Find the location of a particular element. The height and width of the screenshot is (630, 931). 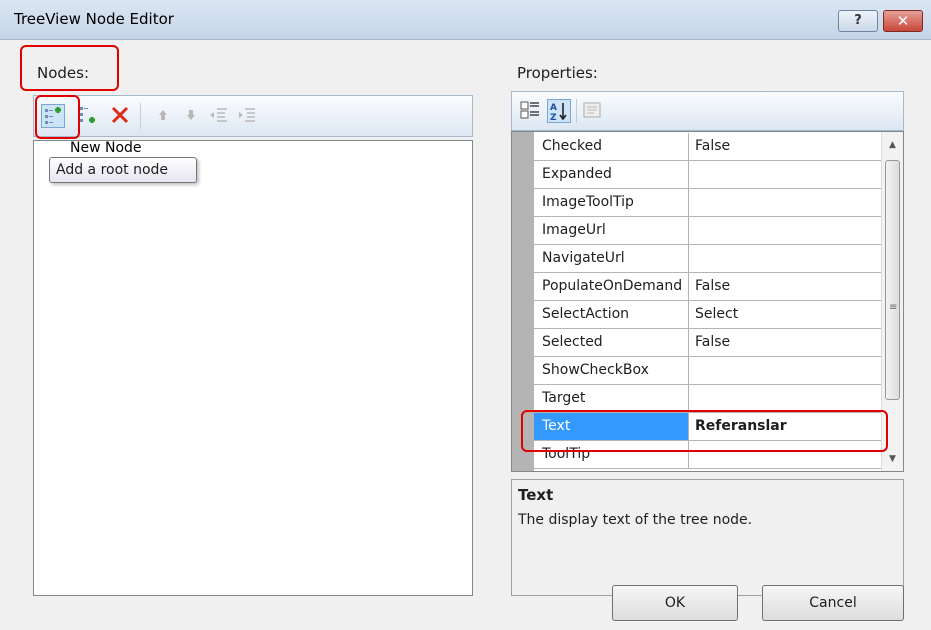

description-text: The display text of the tree node. is located at coordinates (635, 520).